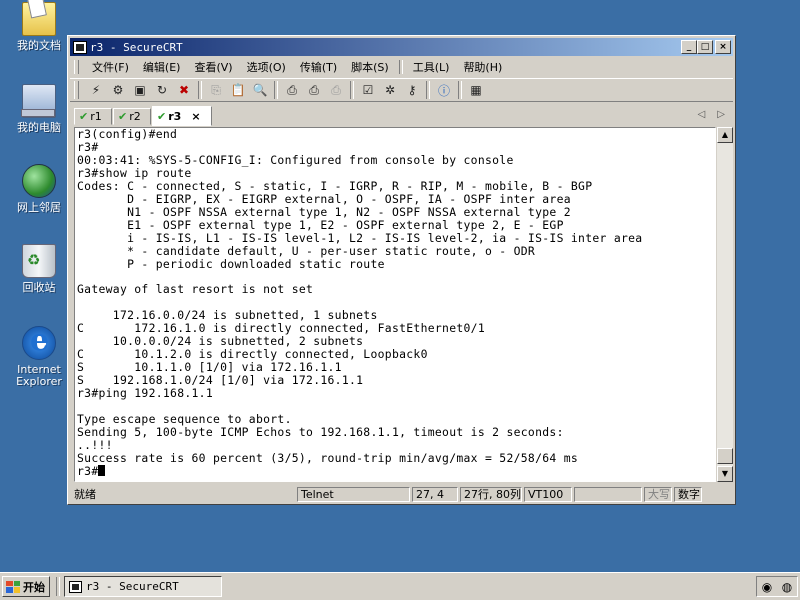 The image size is (800, 600). I want to click on terminal-cursor, so click(102, 470).